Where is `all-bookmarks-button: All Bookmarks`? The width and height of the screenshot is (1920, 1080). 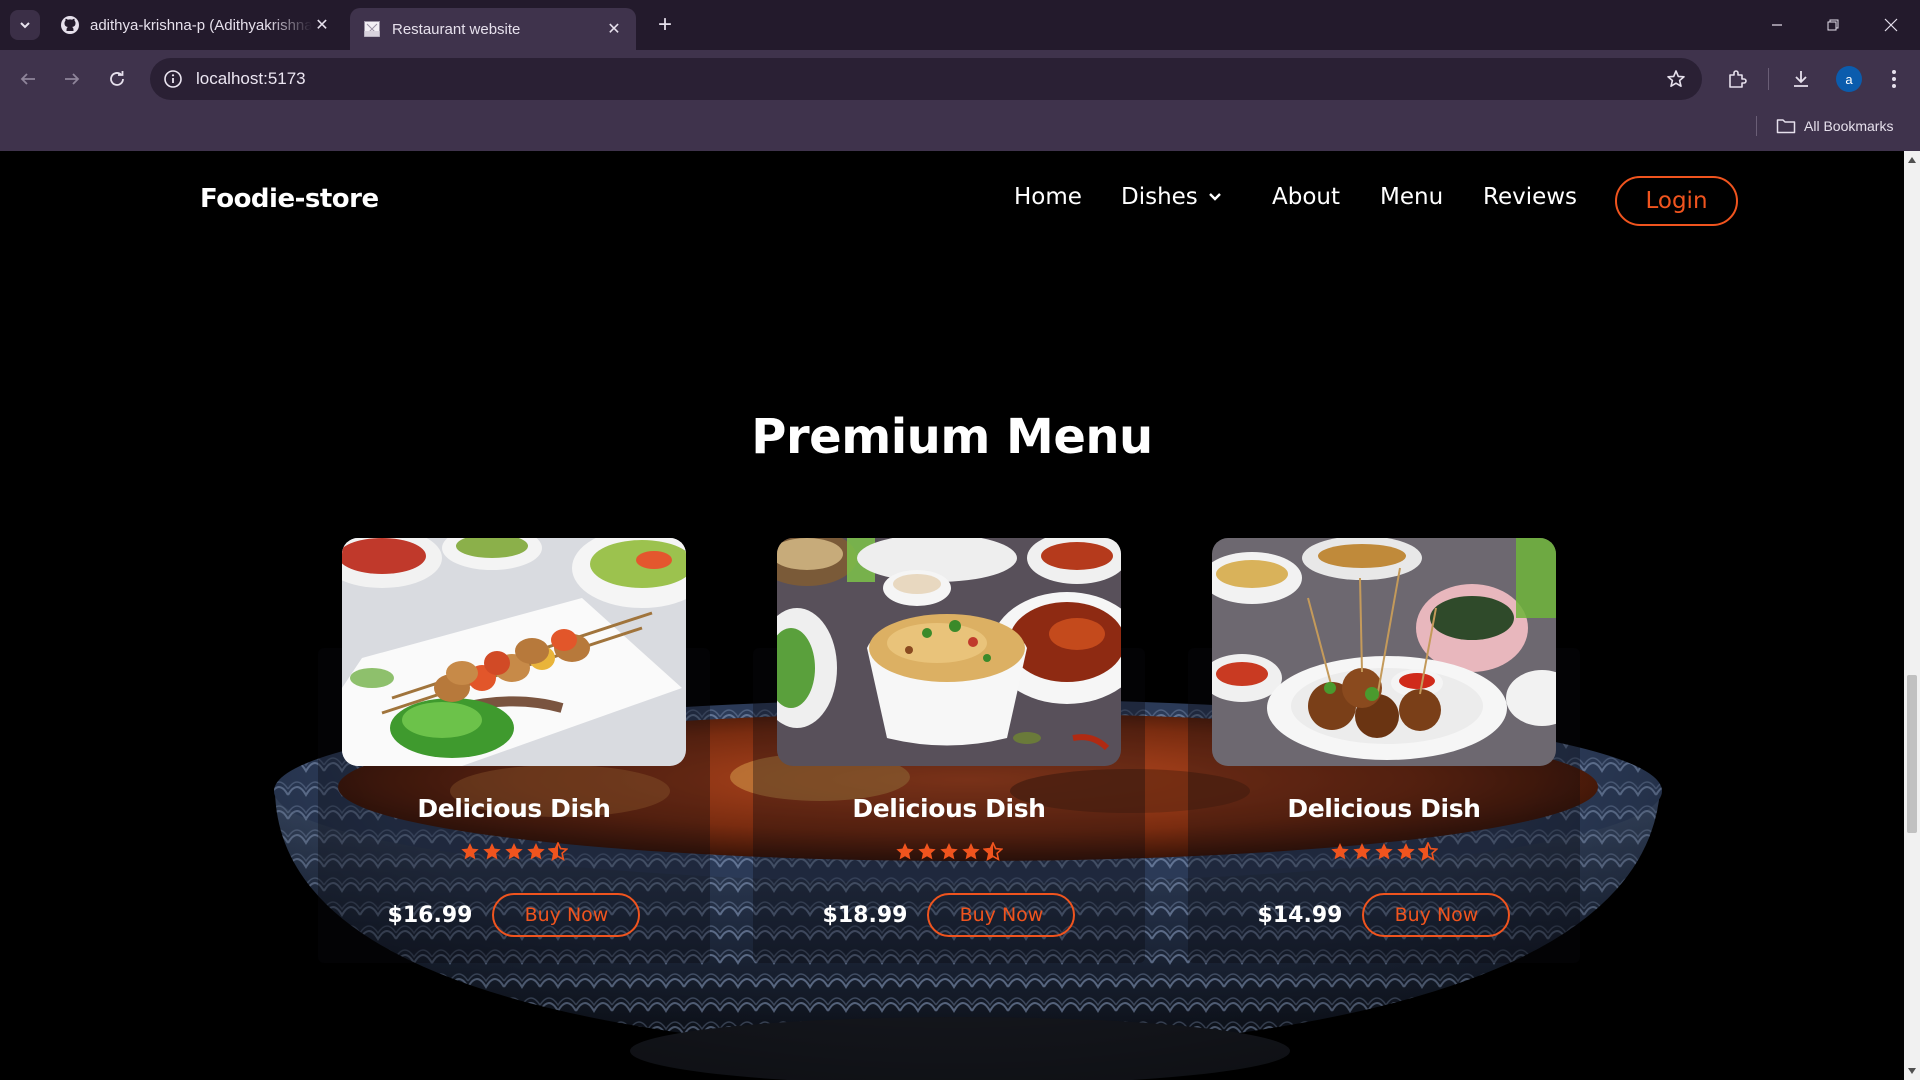 all-bookmarks-button: All Bookmarks is located at coordinates (1834, 126).